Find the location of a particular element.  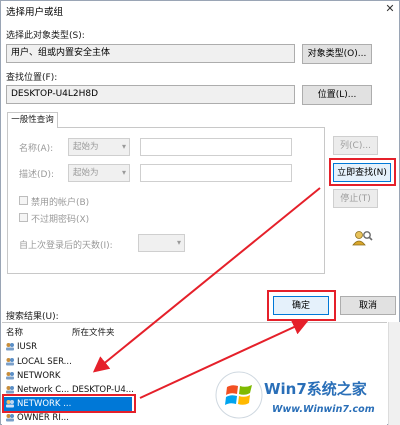

windows-logo-watermark is located at coordinates (239, 395).